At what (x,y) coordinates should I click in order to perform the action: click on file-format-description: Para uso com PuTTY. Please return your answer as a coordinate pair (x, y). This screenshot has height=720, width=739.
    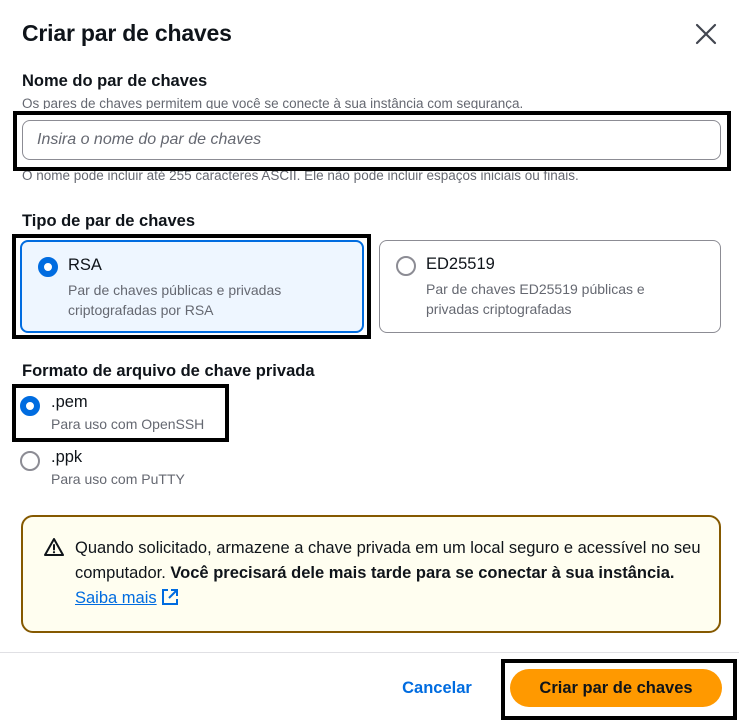
    Looking at the image, I should click on (118, 479).